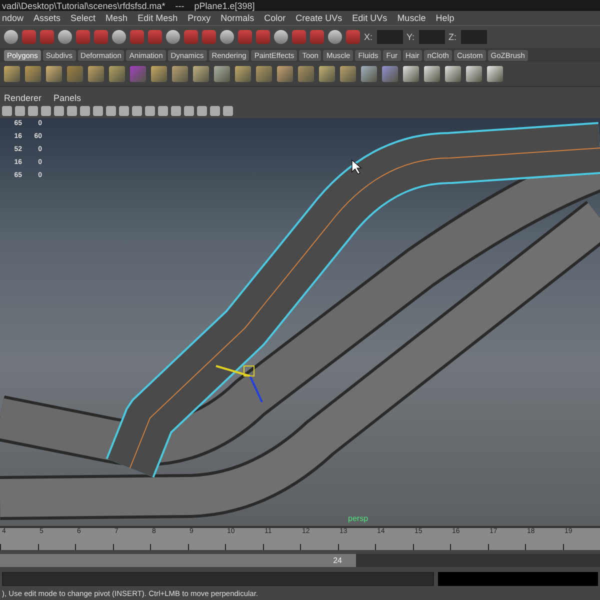 This screenshot has width=600, height=600. What do you see at coordinates (357, 166) in the screenshot?
I see `cursor-icon` at bounding box center [357, 166].